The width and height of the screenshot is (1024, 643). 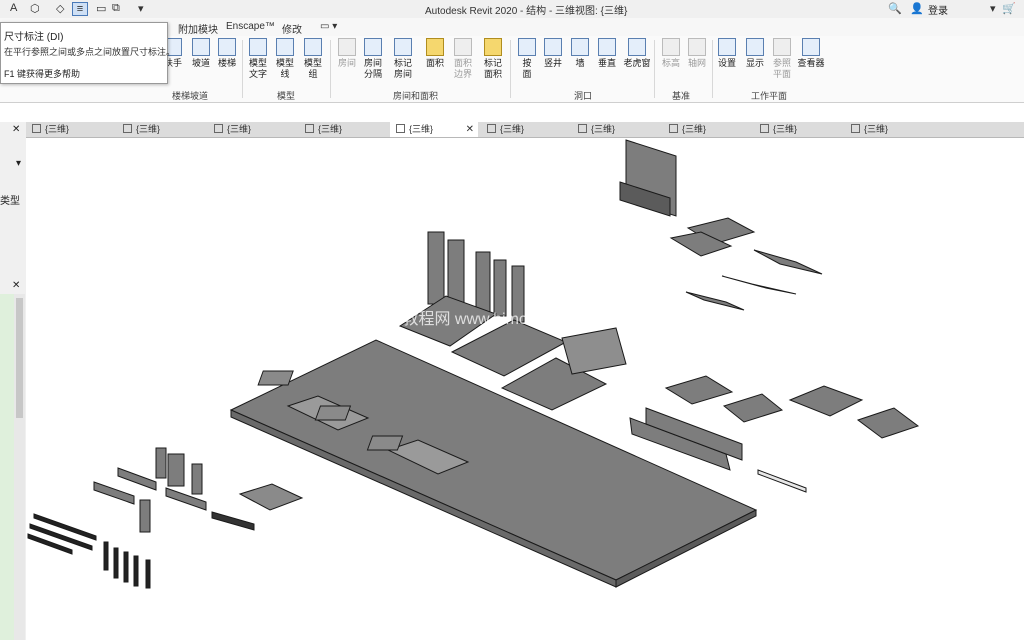 I want to click on wall-opening-button: 墙, so click(x=580, y=53).